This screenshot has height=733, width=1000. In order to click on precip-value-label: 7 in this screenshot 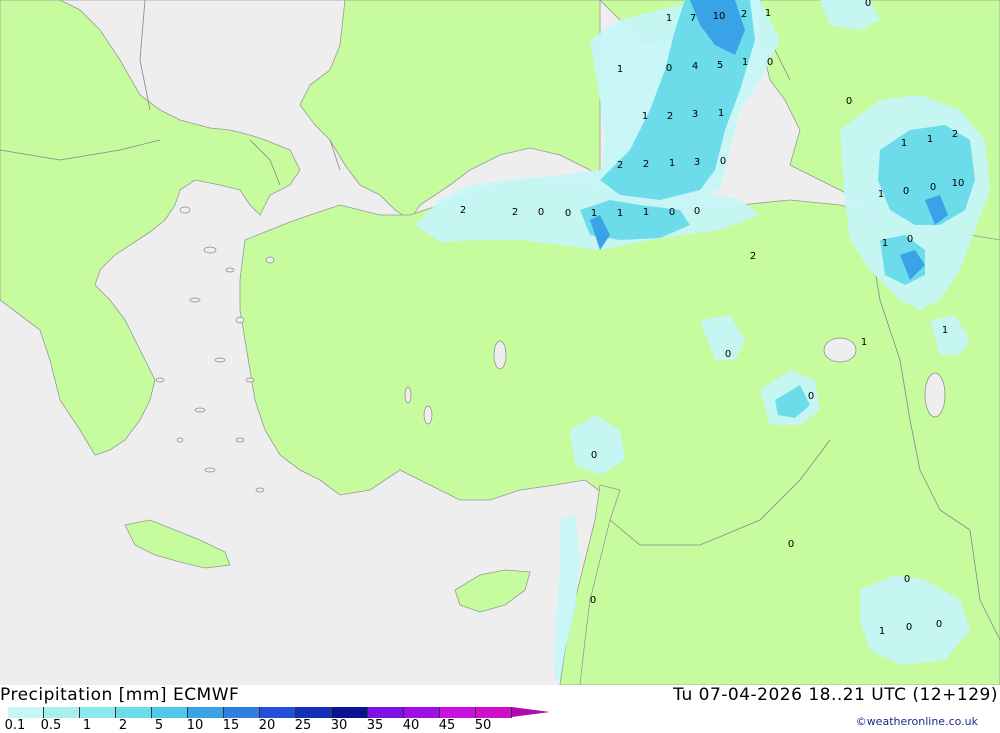, I will do `click(693, 18)`.